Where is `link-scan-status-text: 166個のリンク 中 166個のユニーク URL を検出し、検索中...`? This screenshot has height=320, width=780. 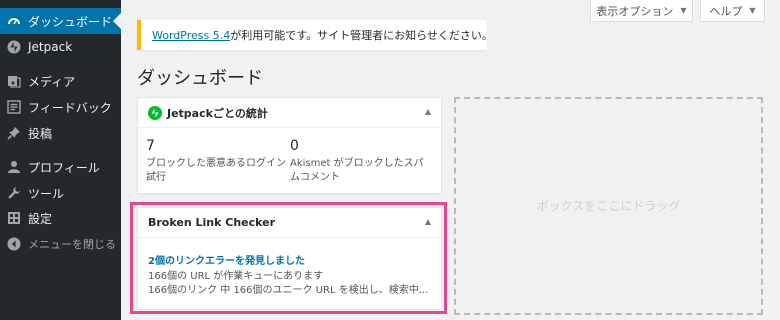
link-scan-status-text: 166個のリンク 中 166個のユニーク URL を検出し、検索中... is located at coordinates (288, 290).